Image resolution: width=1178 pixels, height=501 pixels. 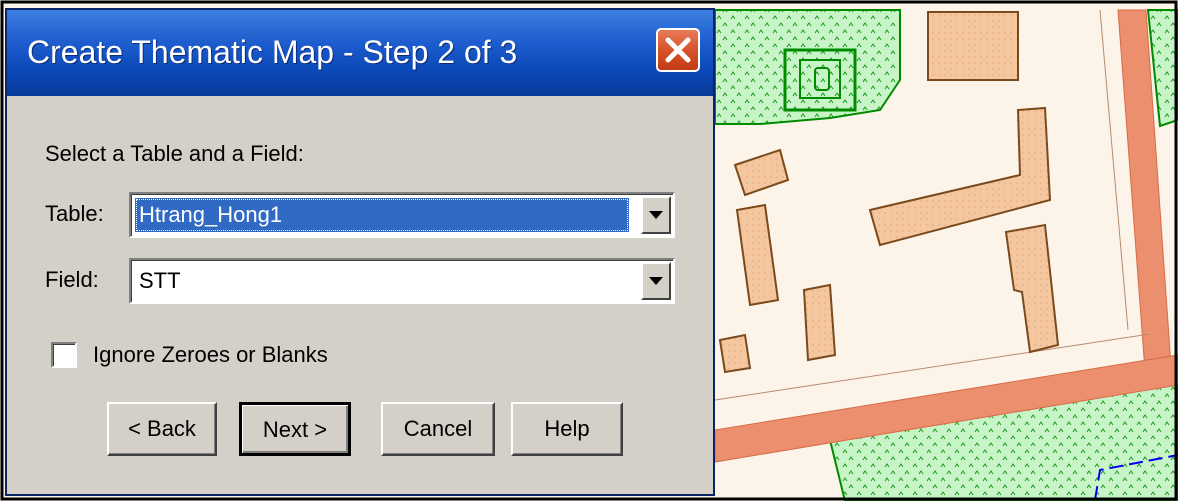 What do you see at coordinates (382, 215) in the screenshot?
I see `table-dropdown-value: Htrang_Hong1` at bounding box center [382, 215].